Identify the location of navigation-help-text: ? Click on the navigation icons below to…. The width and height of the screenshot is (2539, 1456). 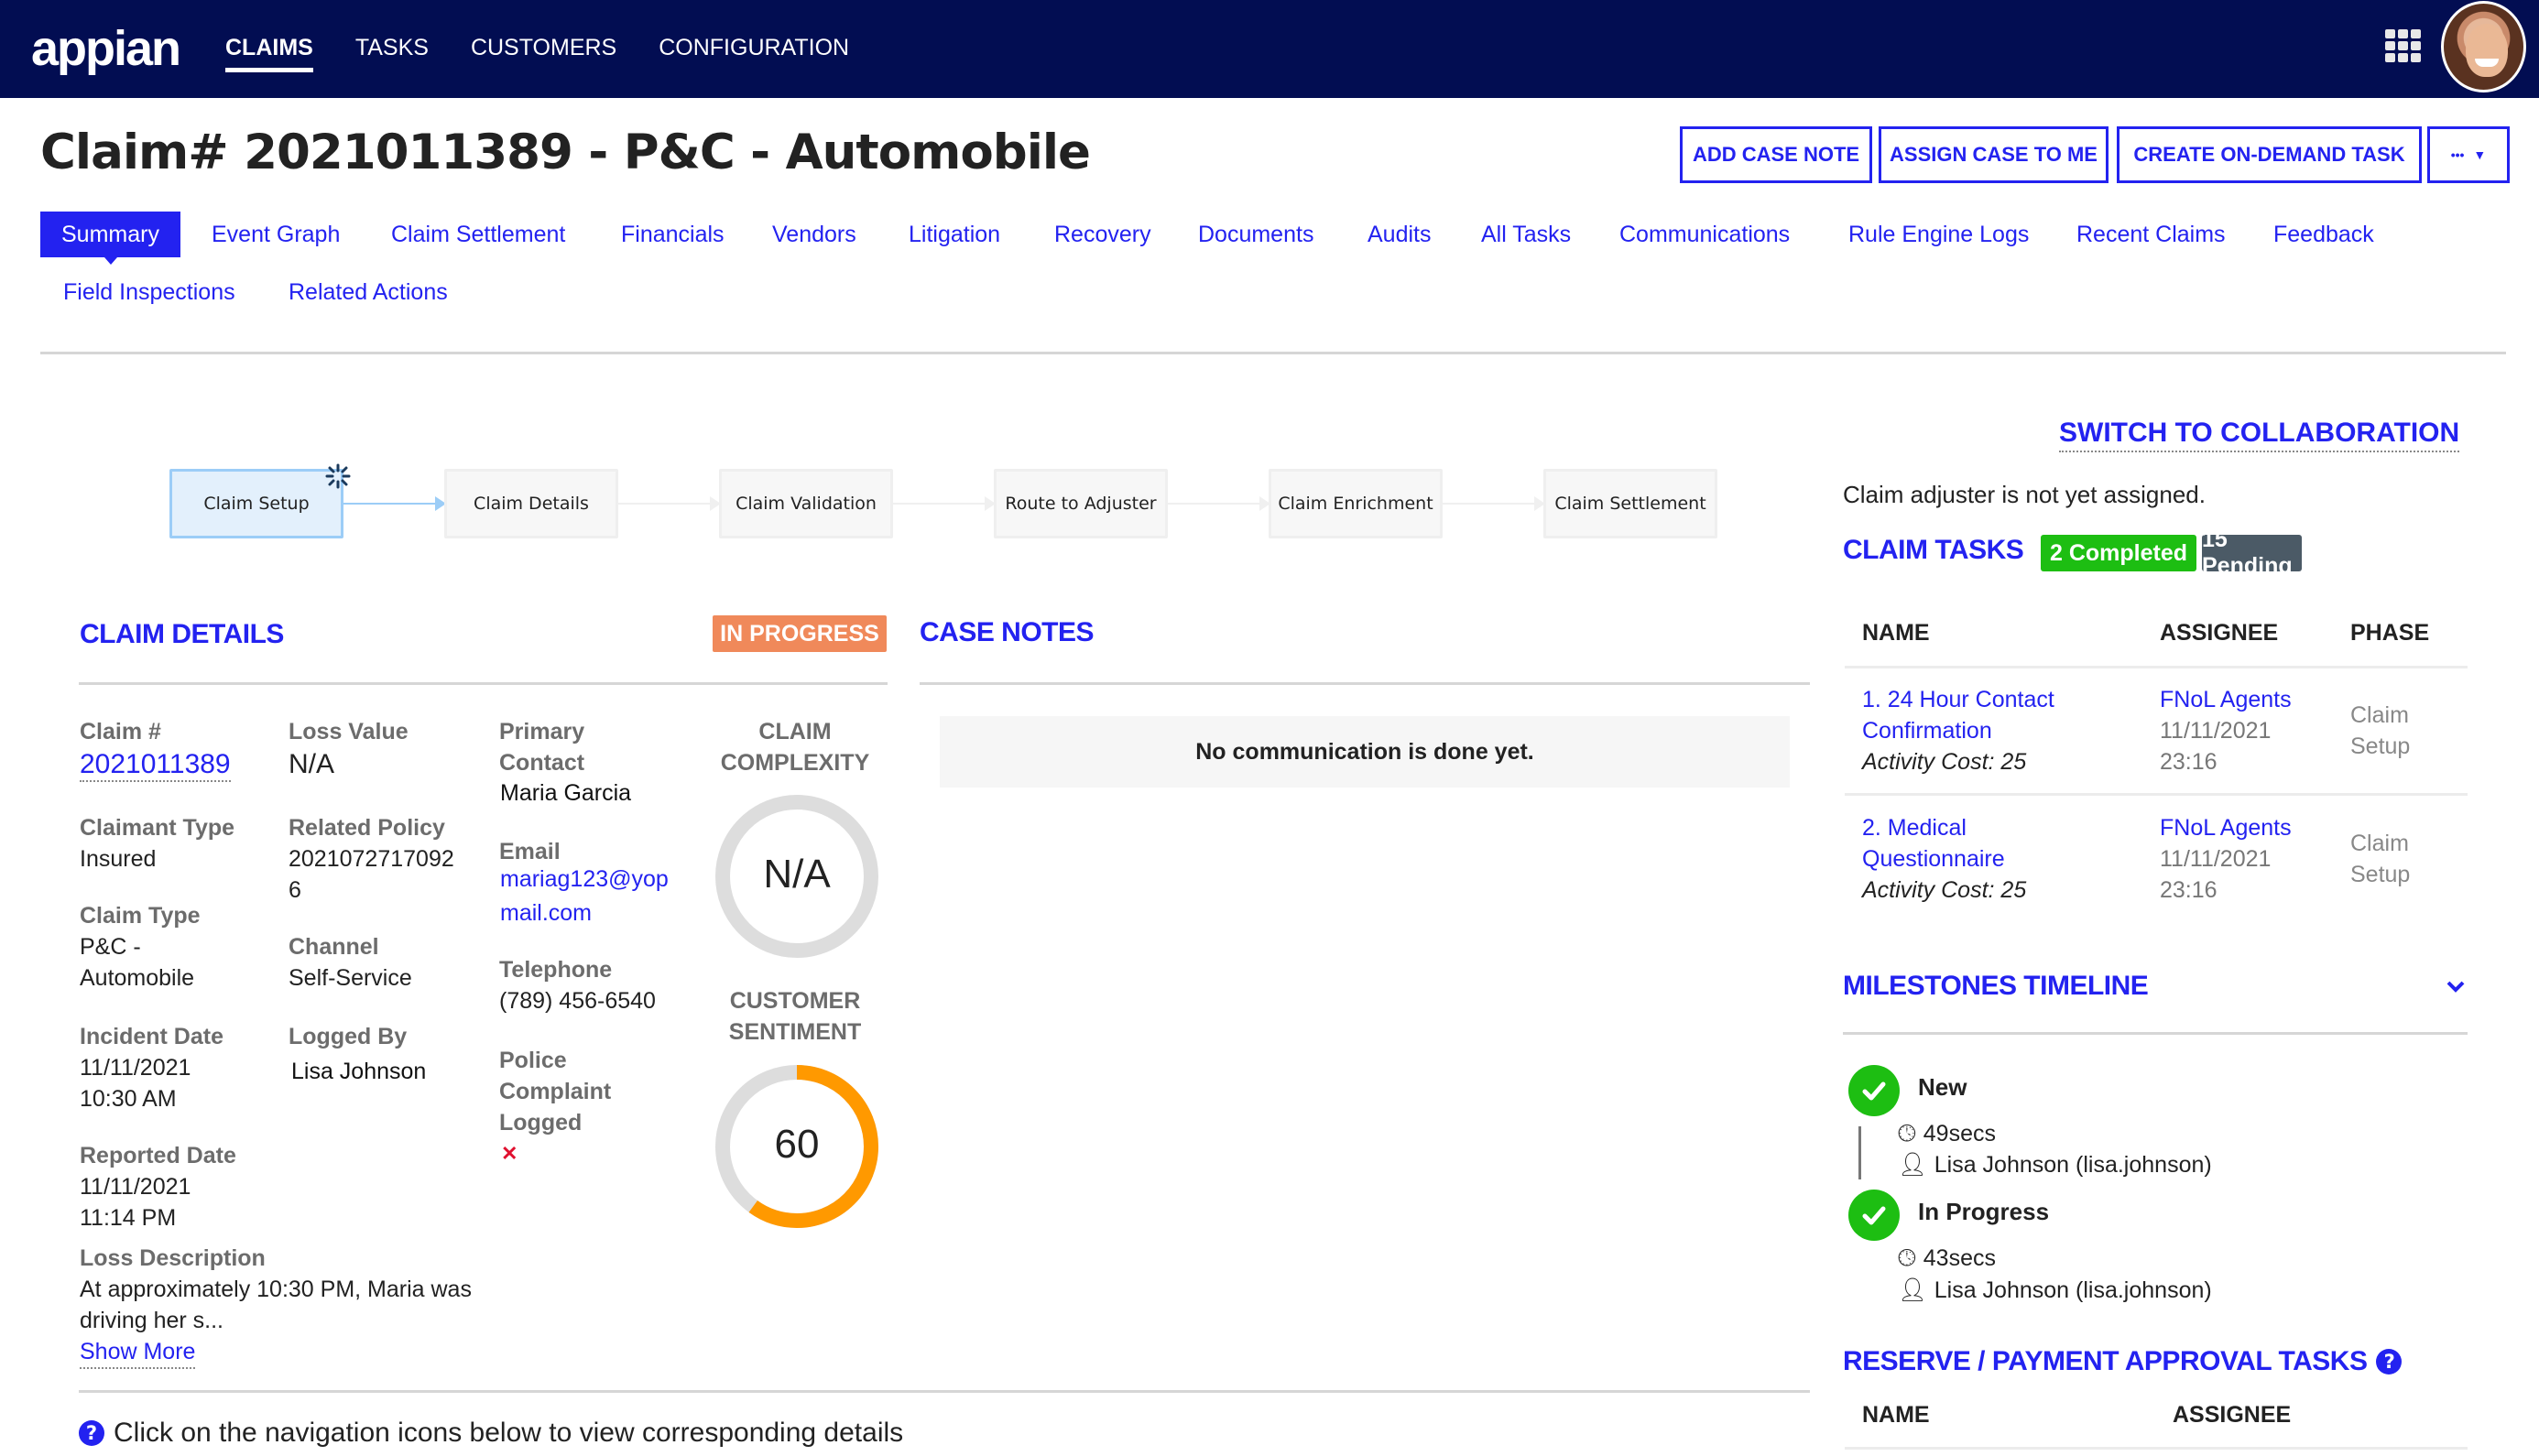
(491, 1433).